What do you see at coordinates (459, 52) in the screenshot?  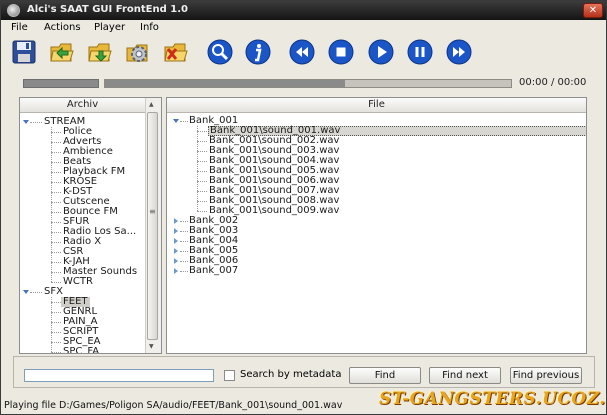 I see `fast-forward-button` at bounding box center [459, 52].